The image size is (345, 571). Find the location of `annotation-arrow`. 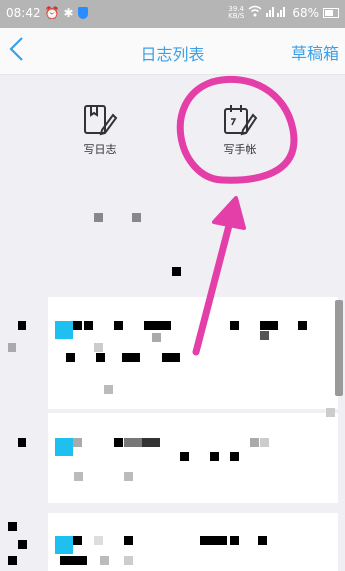

annotation-arrow is located at coordinates (214, 283).